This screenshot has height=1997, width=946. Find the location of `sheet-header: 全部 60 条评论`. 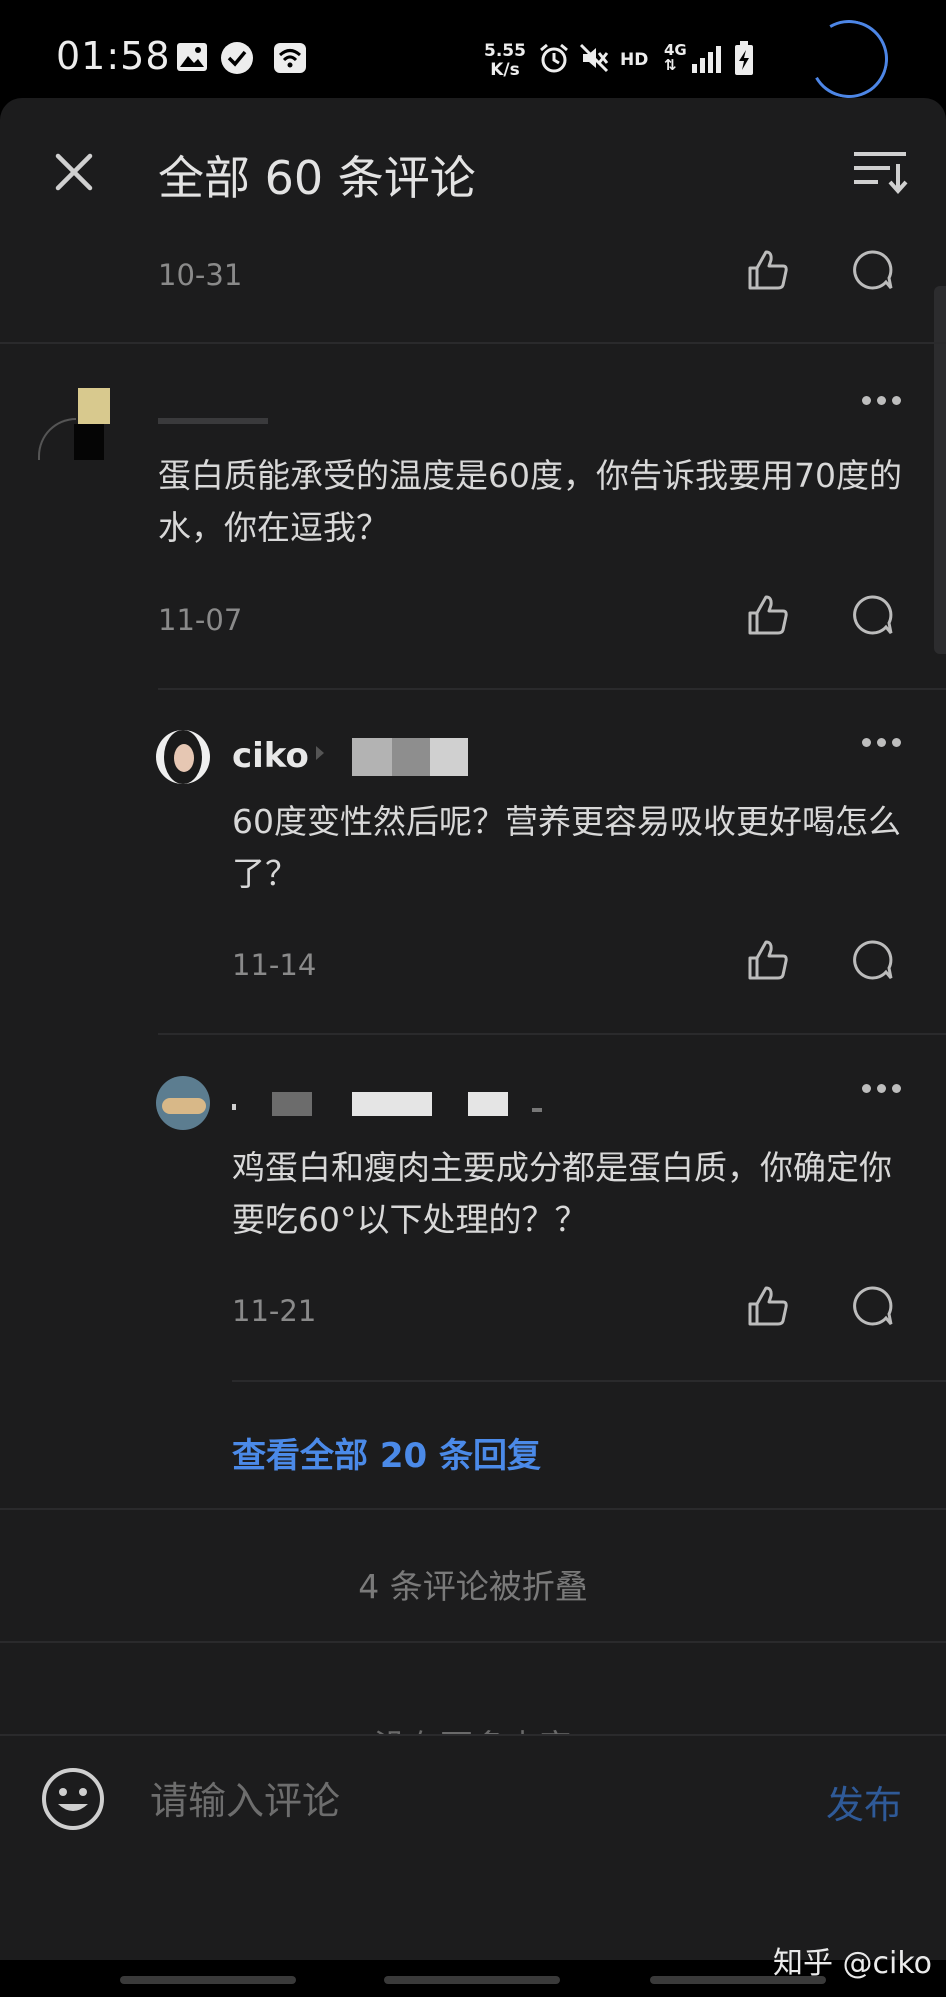

sheet-header: 全部 60 条评论 is located at coordinates (473, 173).